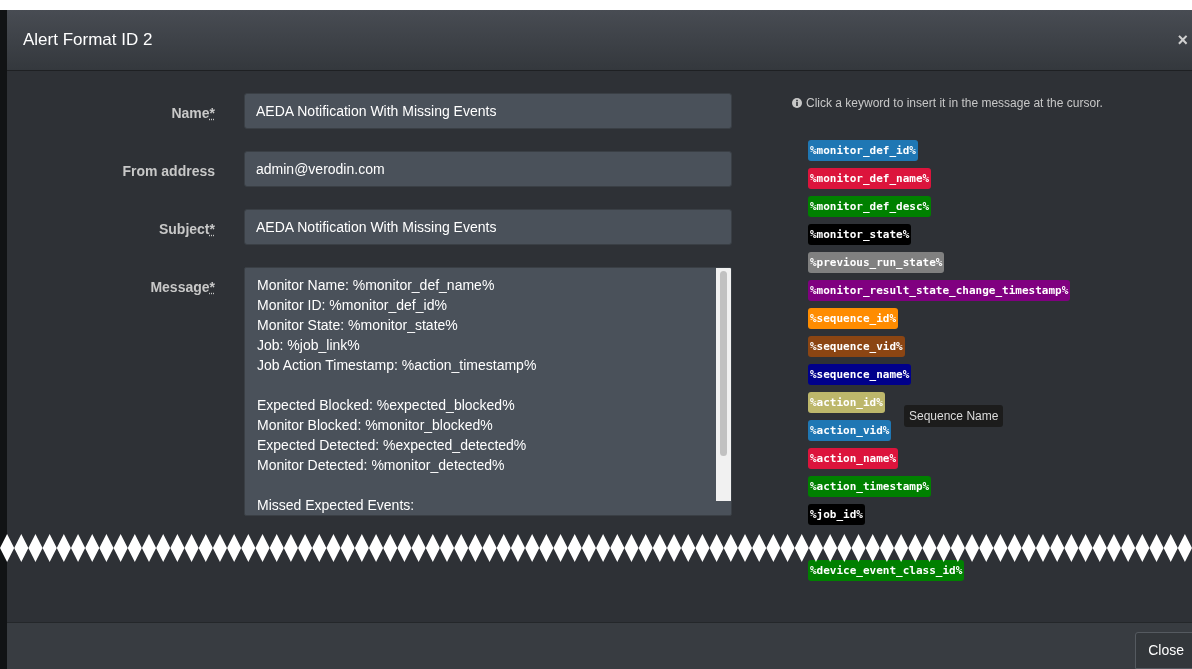 This screenshot has height=669, width=1192. I want to click on info-icon, so click(797, 103).